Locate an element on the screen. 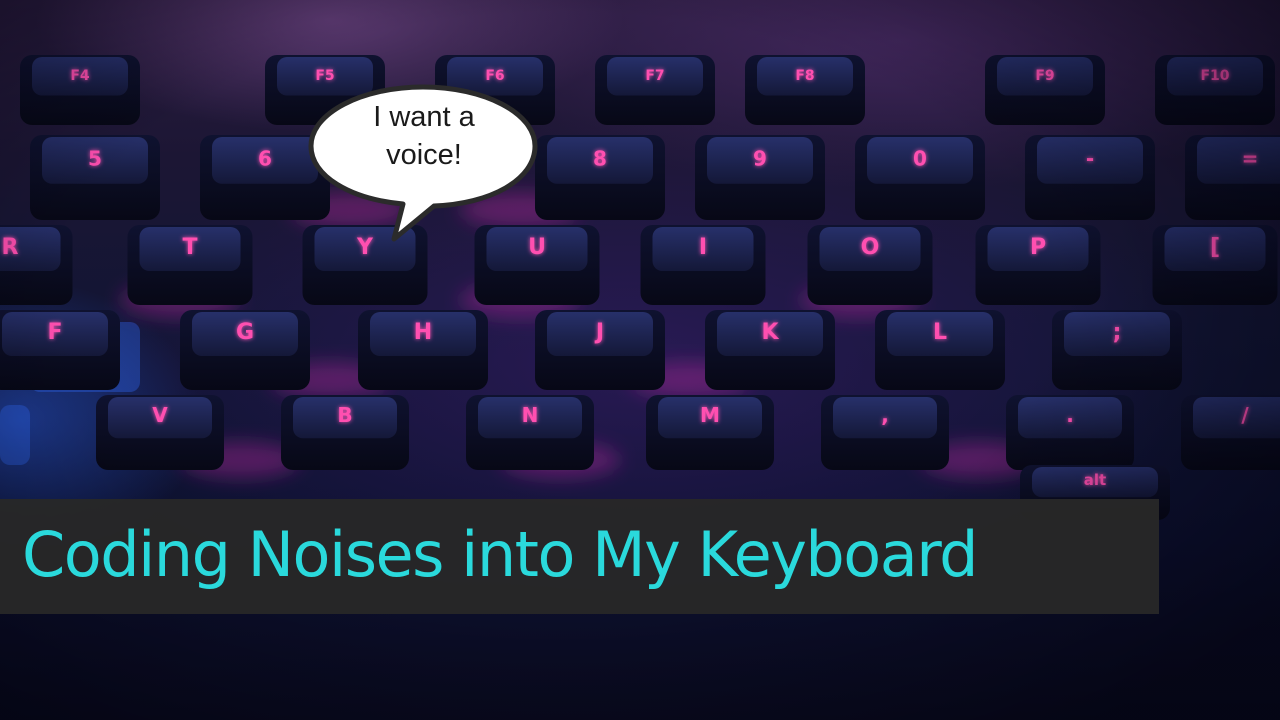 The width and height of the screenshot is (1280, 720). key-legend: F7 is located at coordinates (654, 76).